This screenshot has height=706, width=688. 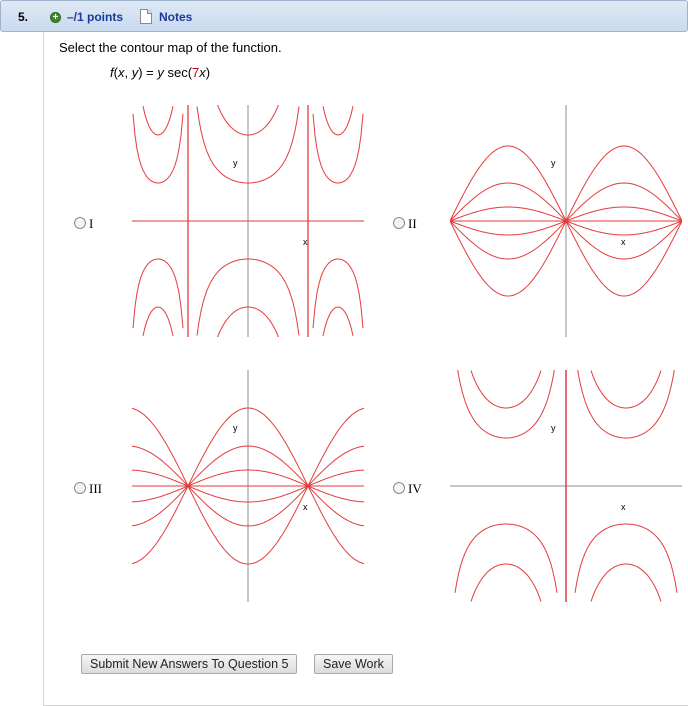 What do you see at coordinates (353, 664) in the screenshot?
I see `save-work-button: Save Work` at bounding box center [353, 664].